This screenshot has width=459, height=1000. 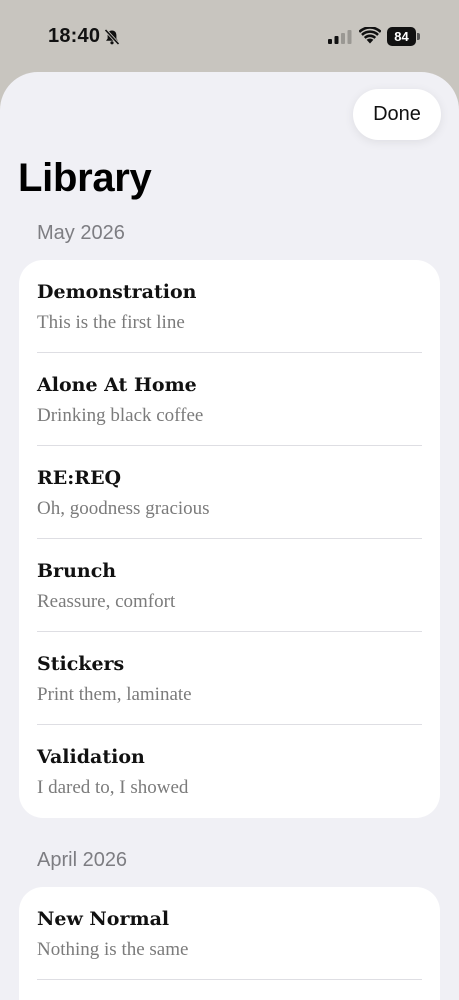 I want to click on april-entries-list: New Normal Nothing is the same, so click(x=229, y=943).